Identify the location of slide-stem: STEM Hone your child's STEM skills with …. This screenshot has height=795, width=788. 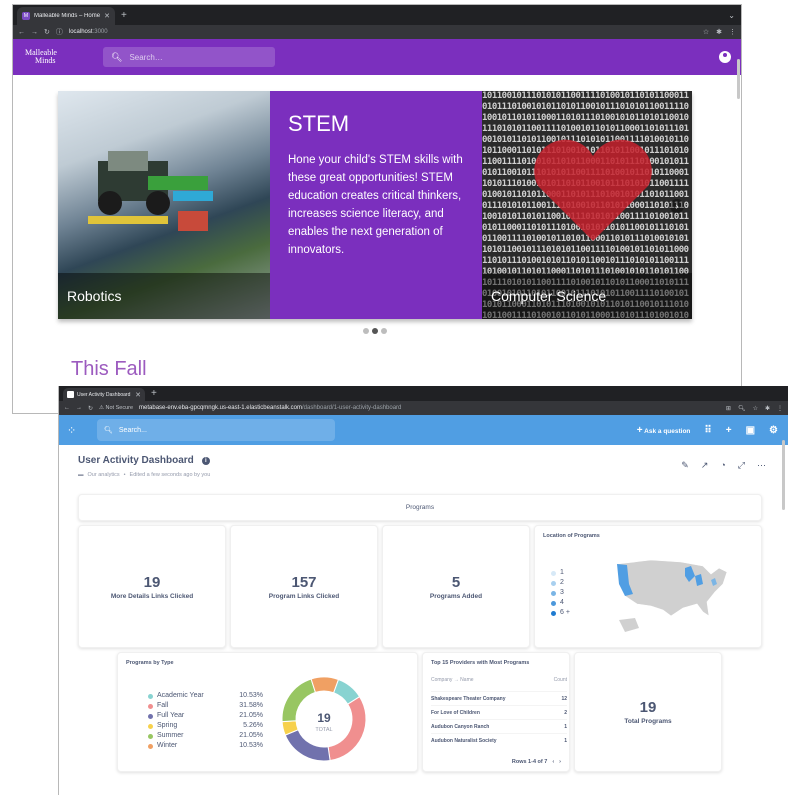
(376, 205).